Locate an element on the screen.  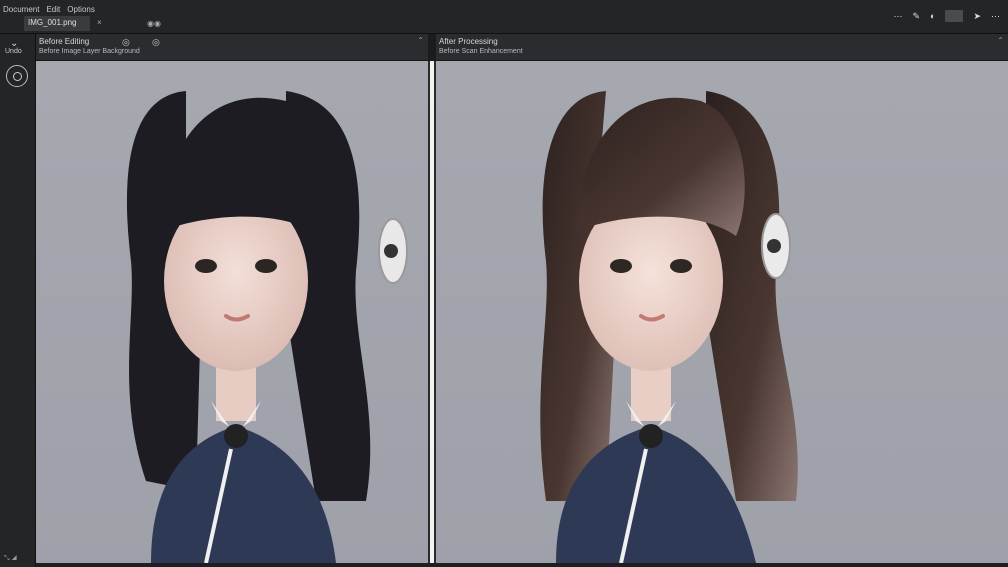
overflow-icon: ⋯ is located at coordinates (995, 16).